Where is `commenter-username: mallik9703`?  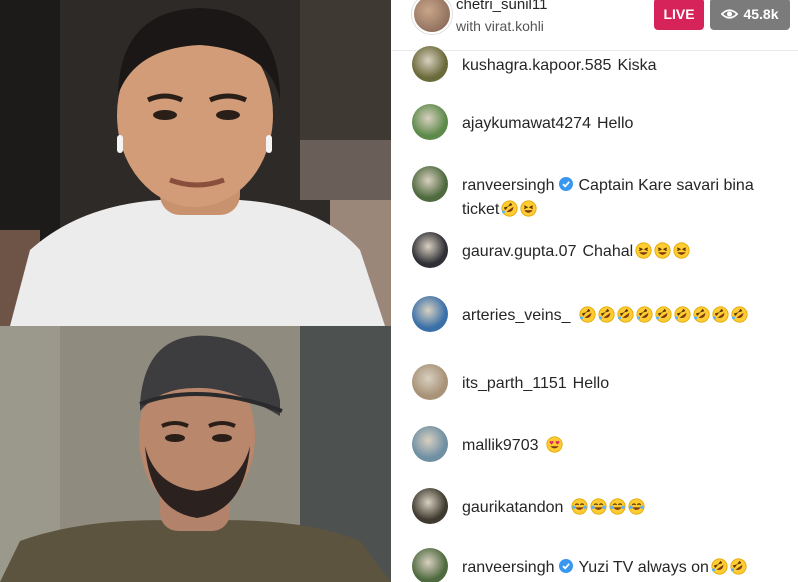
commenter-username: mallik9703 is located at coordinates (500, 445).